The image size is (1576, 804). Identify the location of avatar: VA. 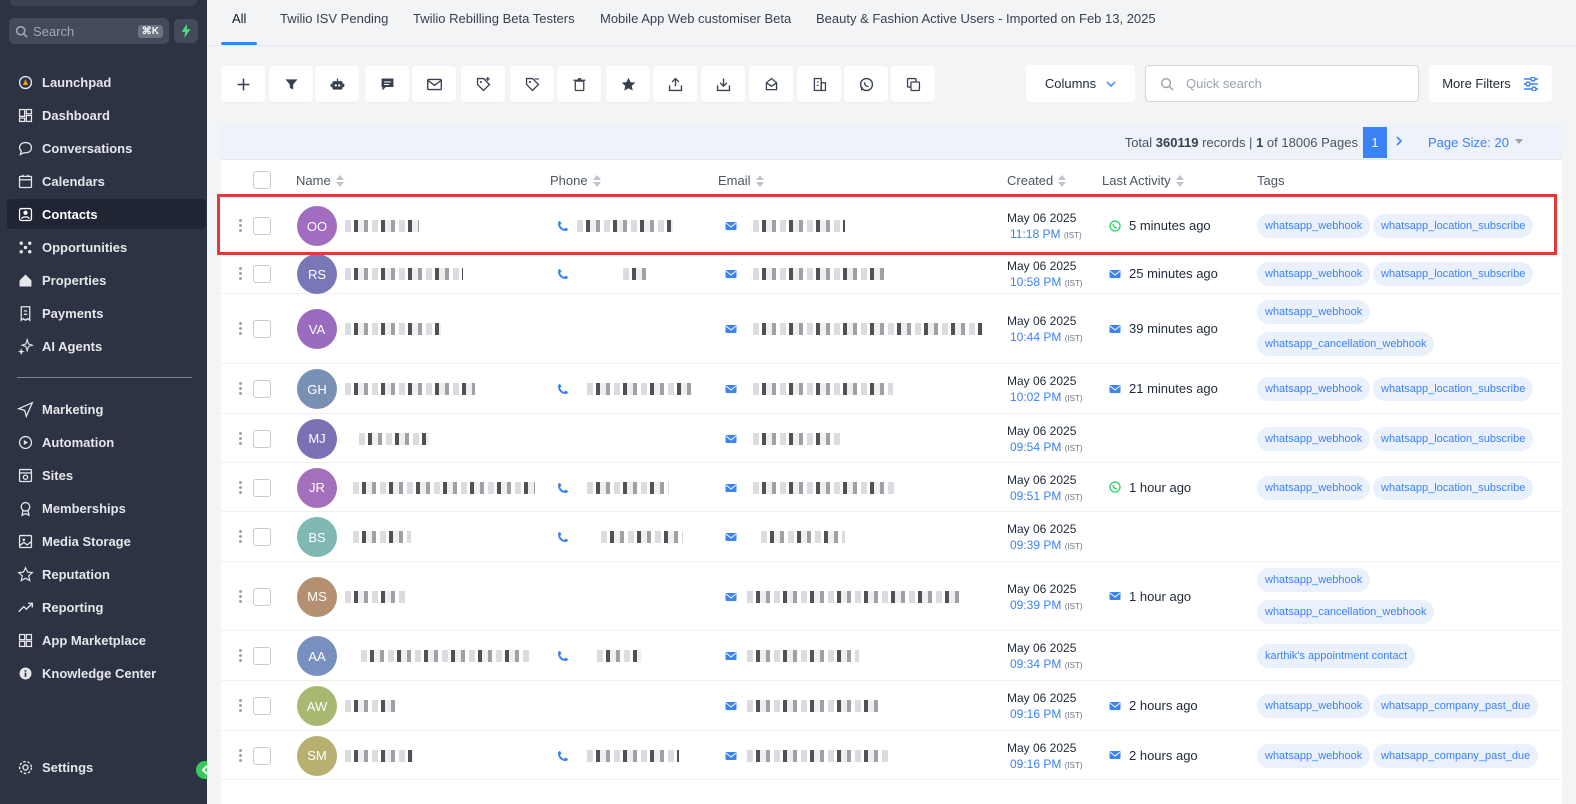
(317, 329).